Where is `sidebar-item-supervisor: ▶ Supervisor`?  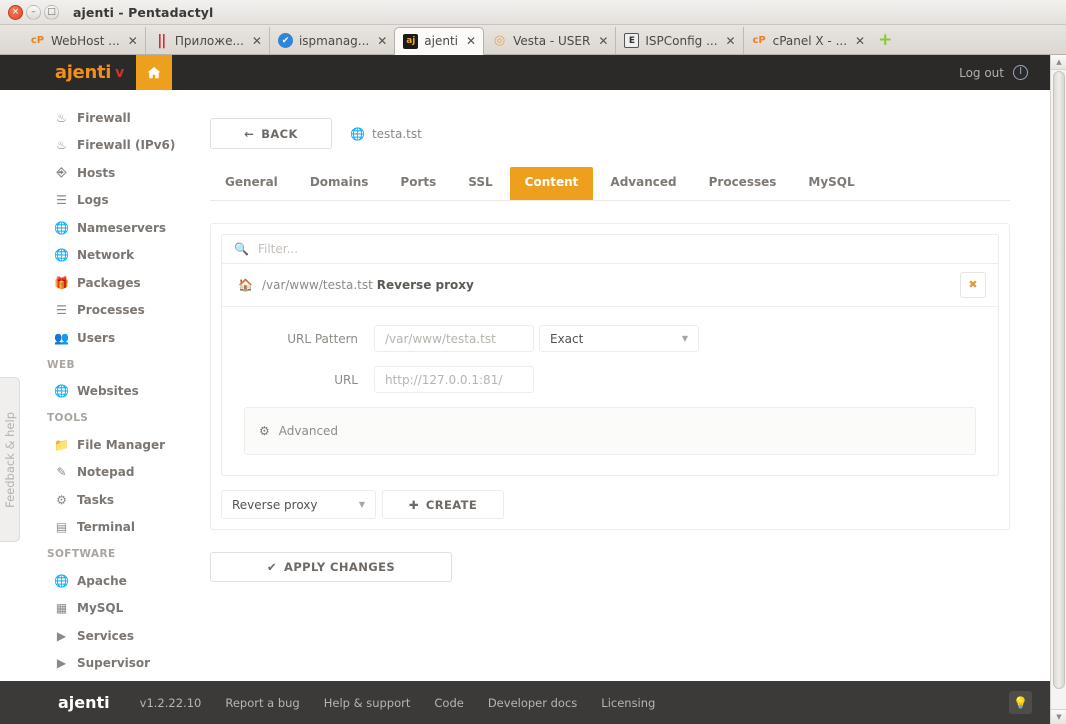 sidebar-item-supervisor: ▶ Supervisor is located at coordinates (90, 664).